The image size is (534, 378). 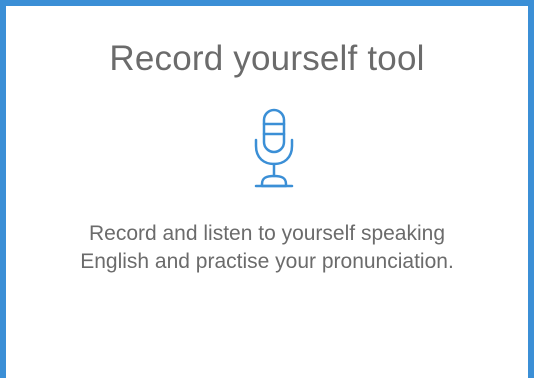 I want to click on description-line-1: Record and listen to yourself speaking, so click(x=267, y=233).